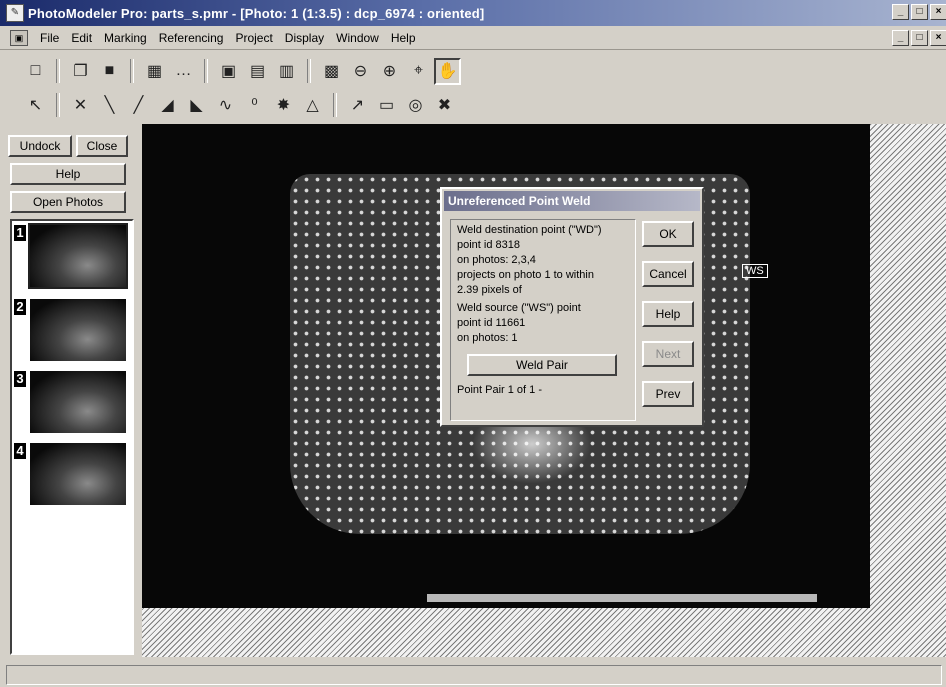 This screenshot has height=687, width=946. Describe the element at coordinates (35, 105) in the screenshot. I see `select-arrow-icon: ↖` at that location.